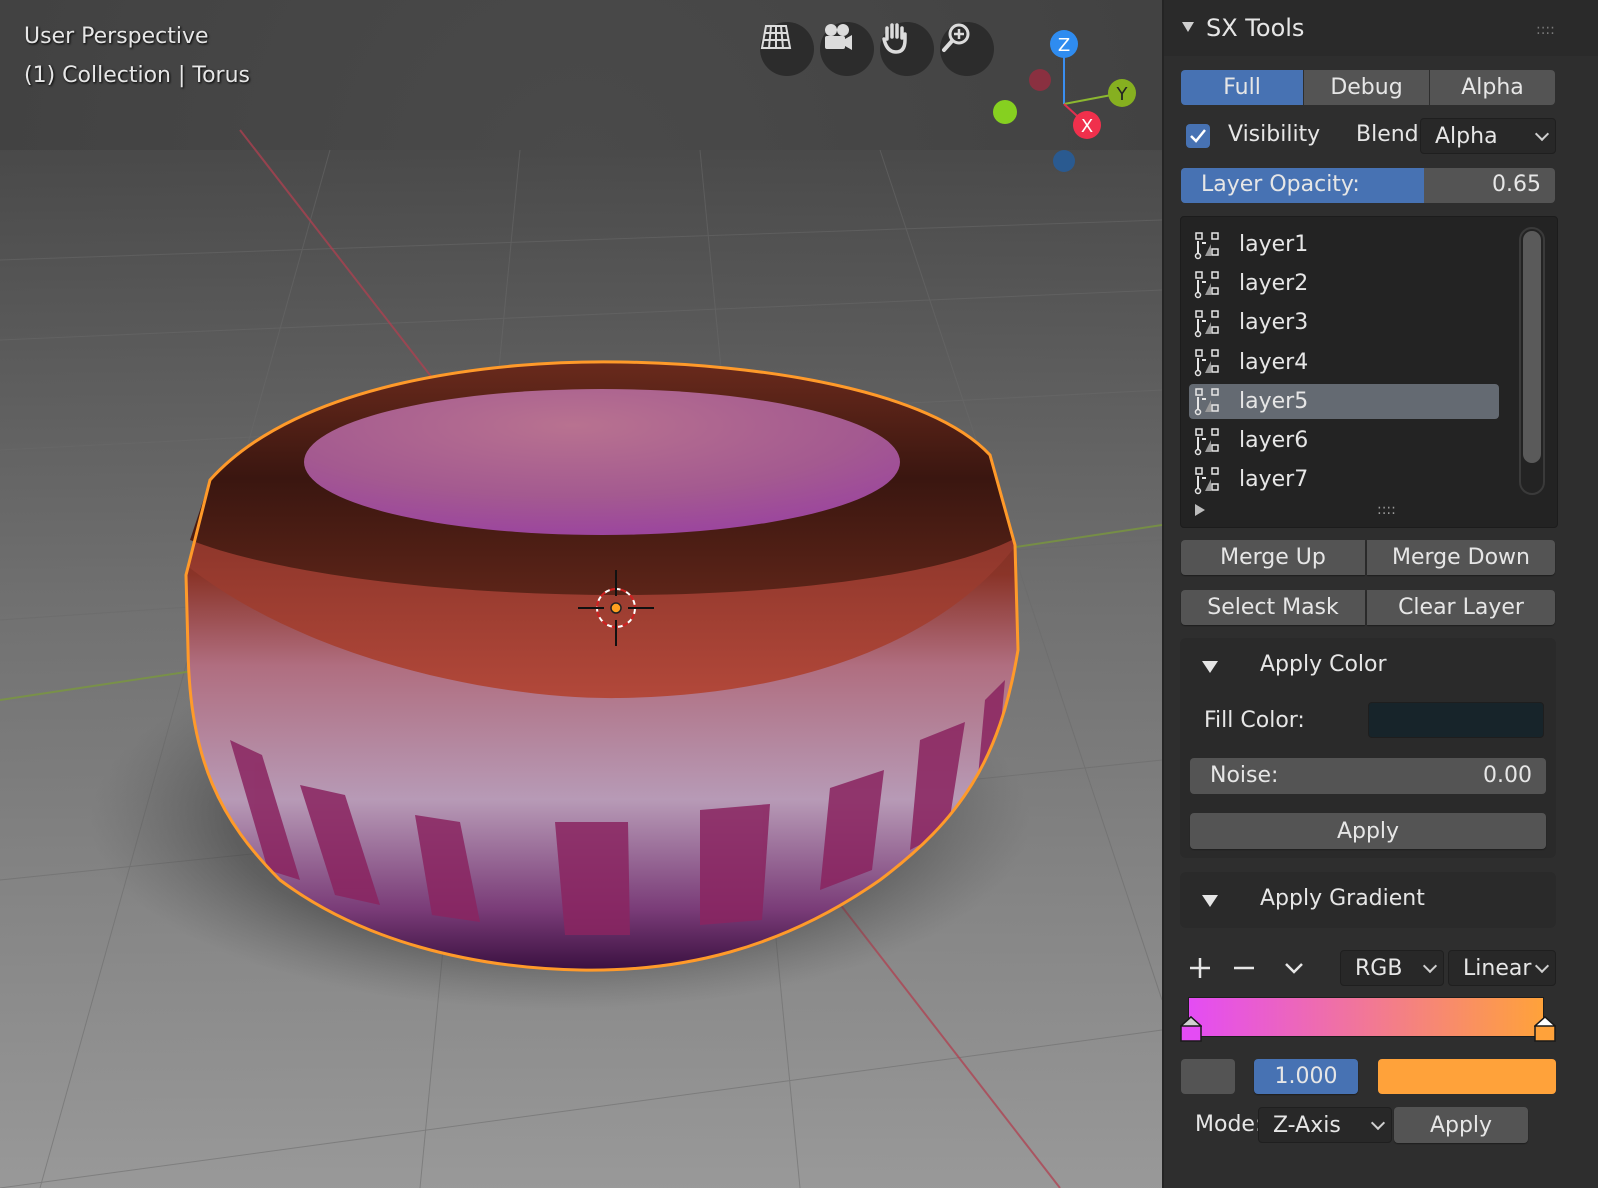 This screenshot has height=1188, width=1598. Describe the element at coordinates (1323, 664) in the screenshot. I see `apply-color-title: Apply Color` at that location.